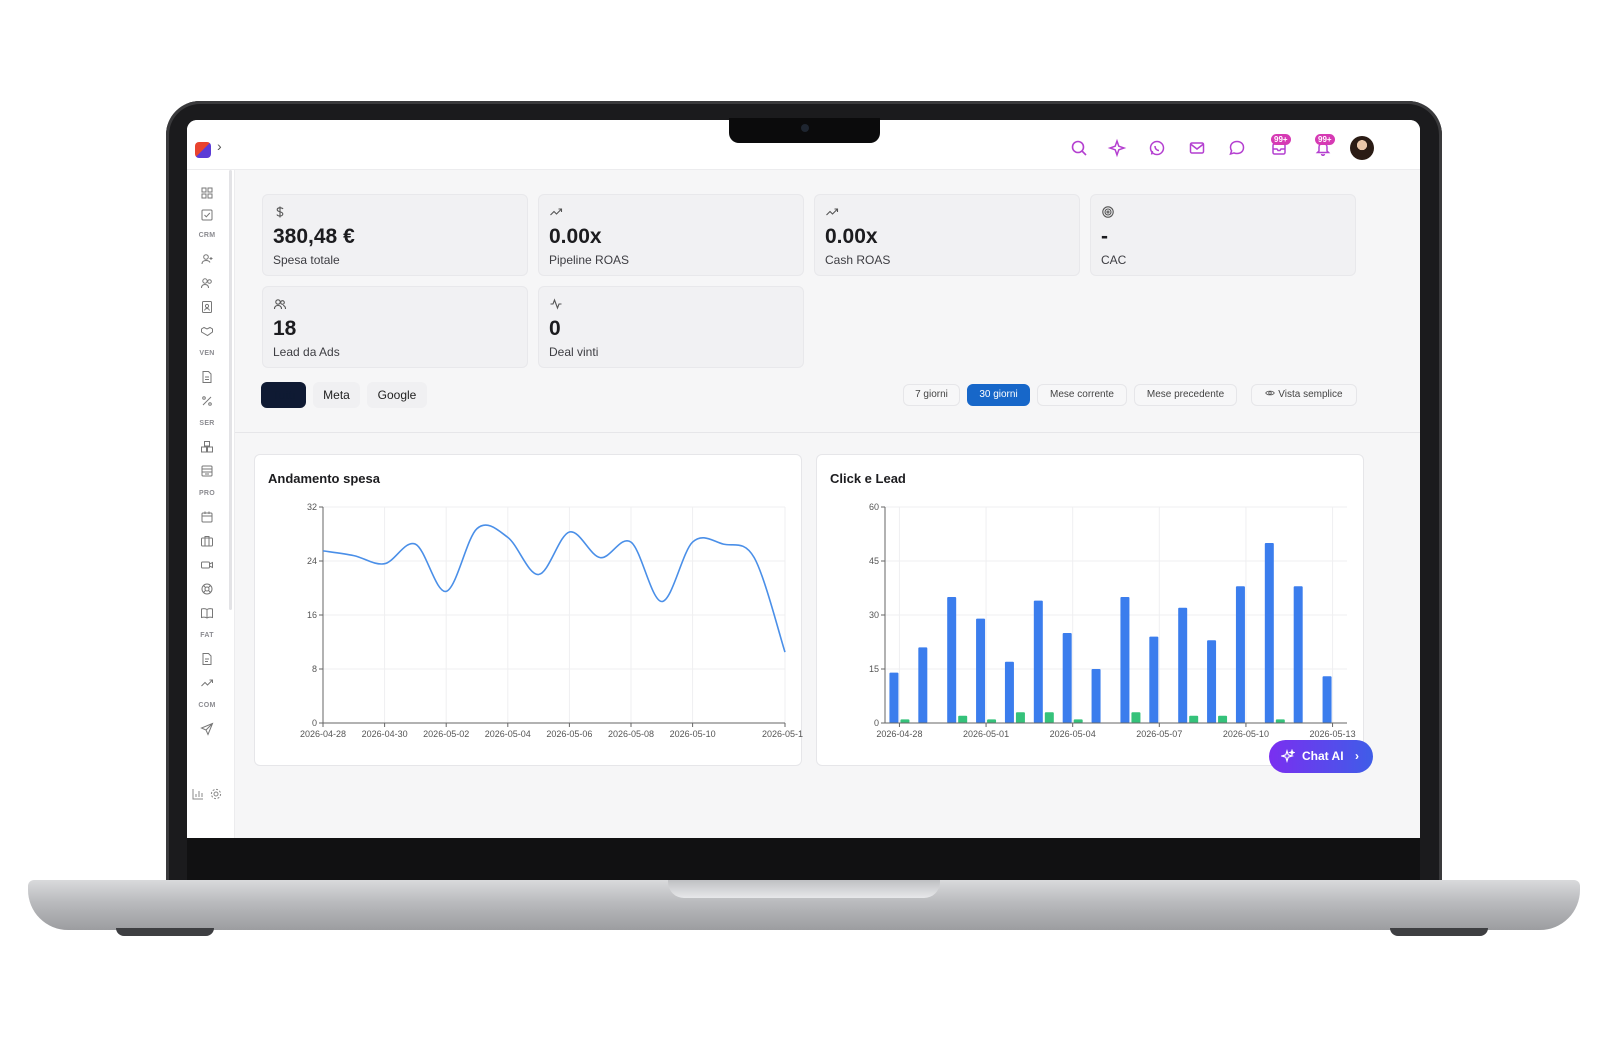  What do you see at coordinates (508, 734) in the screenshot?
I see `x-tick-label: 2026-05-04` at bounding box center [508, 734].